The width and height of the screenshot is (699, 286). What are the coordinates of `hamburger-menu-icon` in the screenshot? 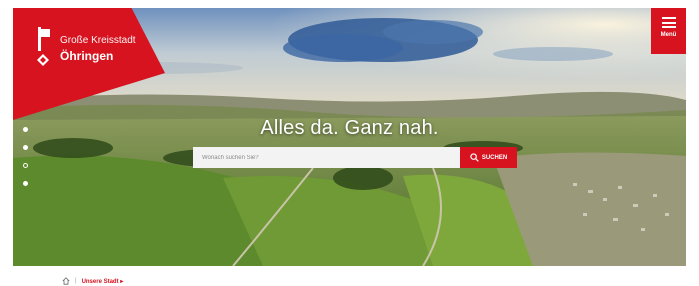 It's located at (668, 22).